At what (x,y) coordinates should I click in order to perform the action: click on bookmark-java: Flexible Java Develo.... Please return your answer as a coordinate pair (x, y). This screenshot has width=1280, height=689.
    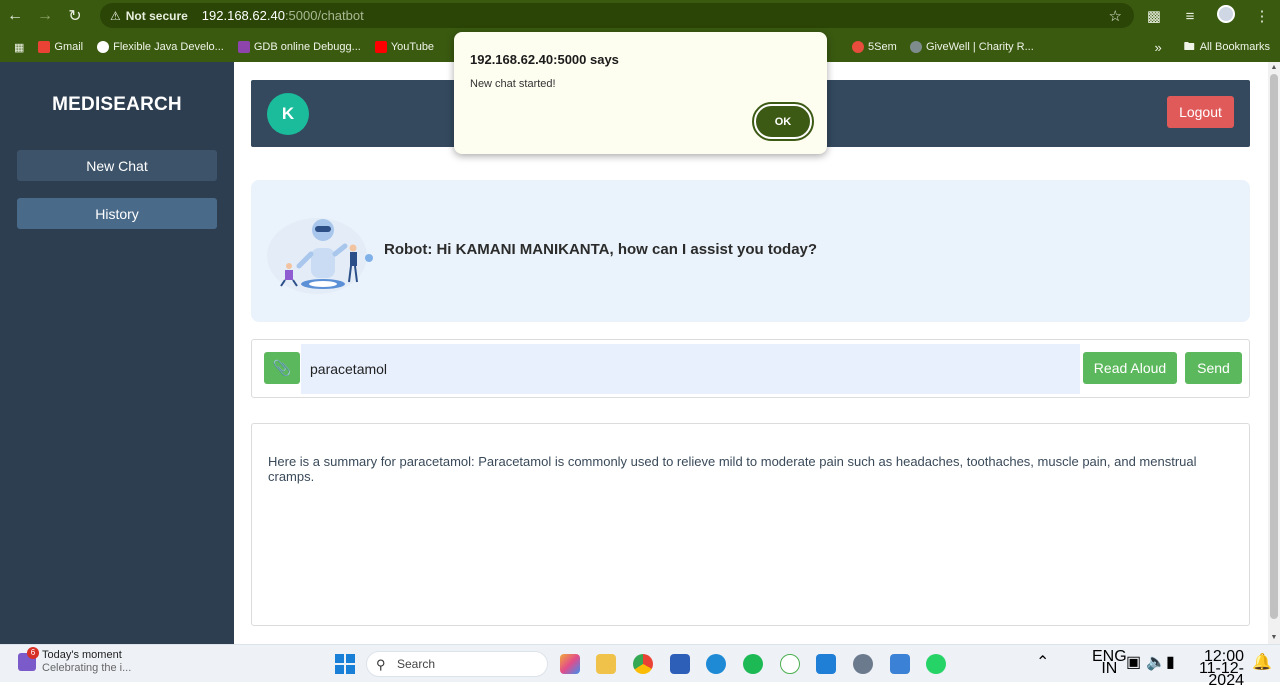
    Looking at the image, I should click on (160, 47).